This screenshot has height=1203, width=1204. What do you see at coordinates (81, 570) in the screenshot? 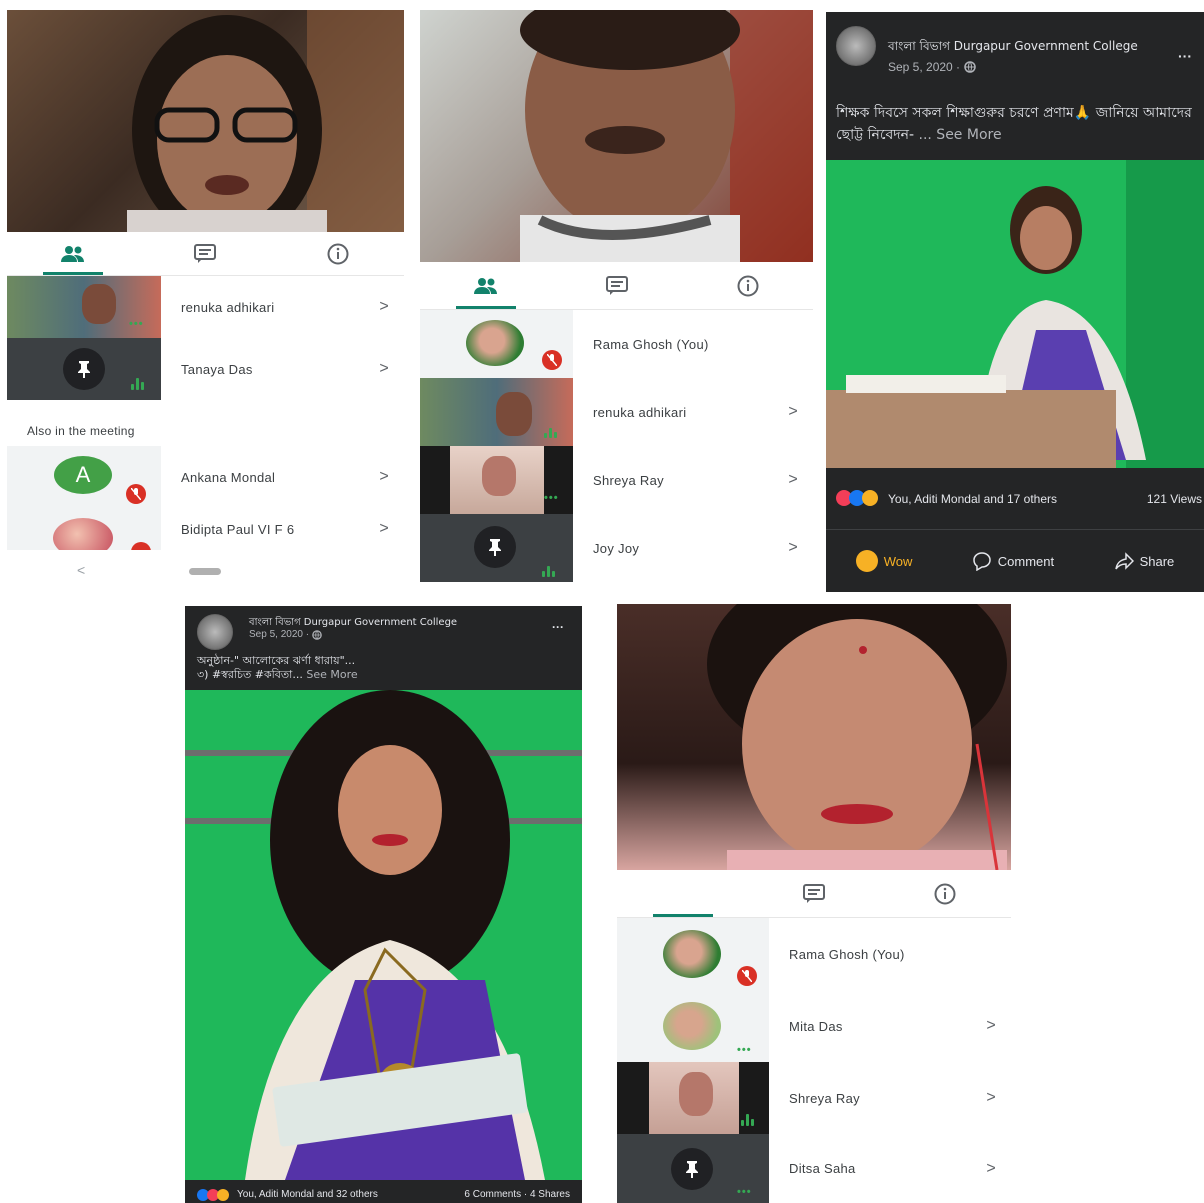
I see `nav-back-button: <` at bounding box center [81, 570].